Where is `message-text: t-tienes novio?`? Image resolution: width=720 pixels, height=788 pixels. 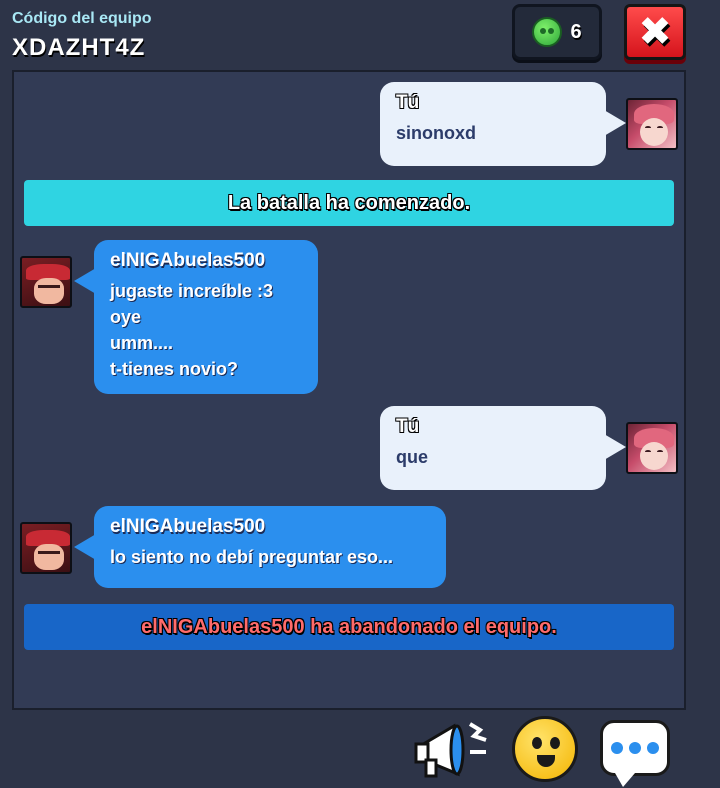 message-text: t-tienes novio? is located at coordinates (174, 369).